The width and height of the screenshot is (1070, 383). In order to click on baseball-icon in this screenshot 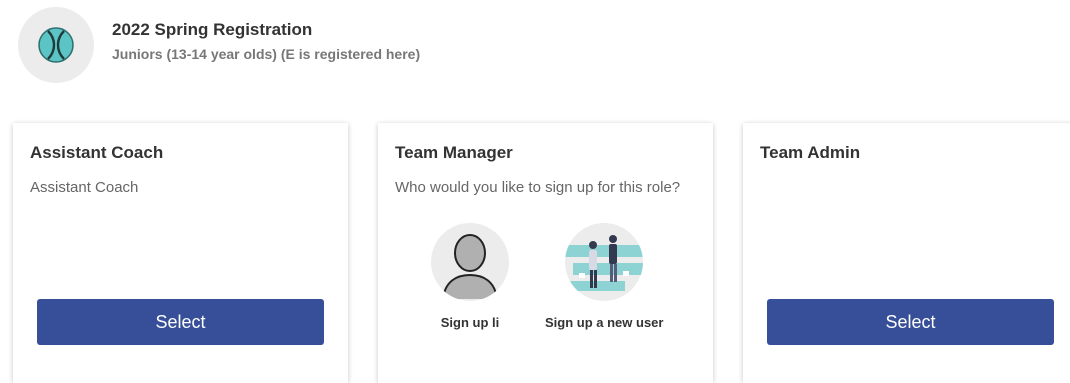, I will do `click(56, 45)`.